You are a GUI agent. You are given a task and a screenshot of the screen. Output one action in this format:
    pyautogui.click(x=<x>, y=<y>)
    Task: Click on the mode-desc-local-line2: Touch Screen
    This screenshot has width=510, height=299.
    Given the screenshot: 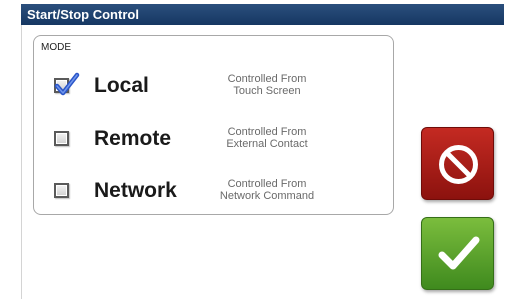 What is the action you would take?
    pyautogui.click(x=267, y=91)
    